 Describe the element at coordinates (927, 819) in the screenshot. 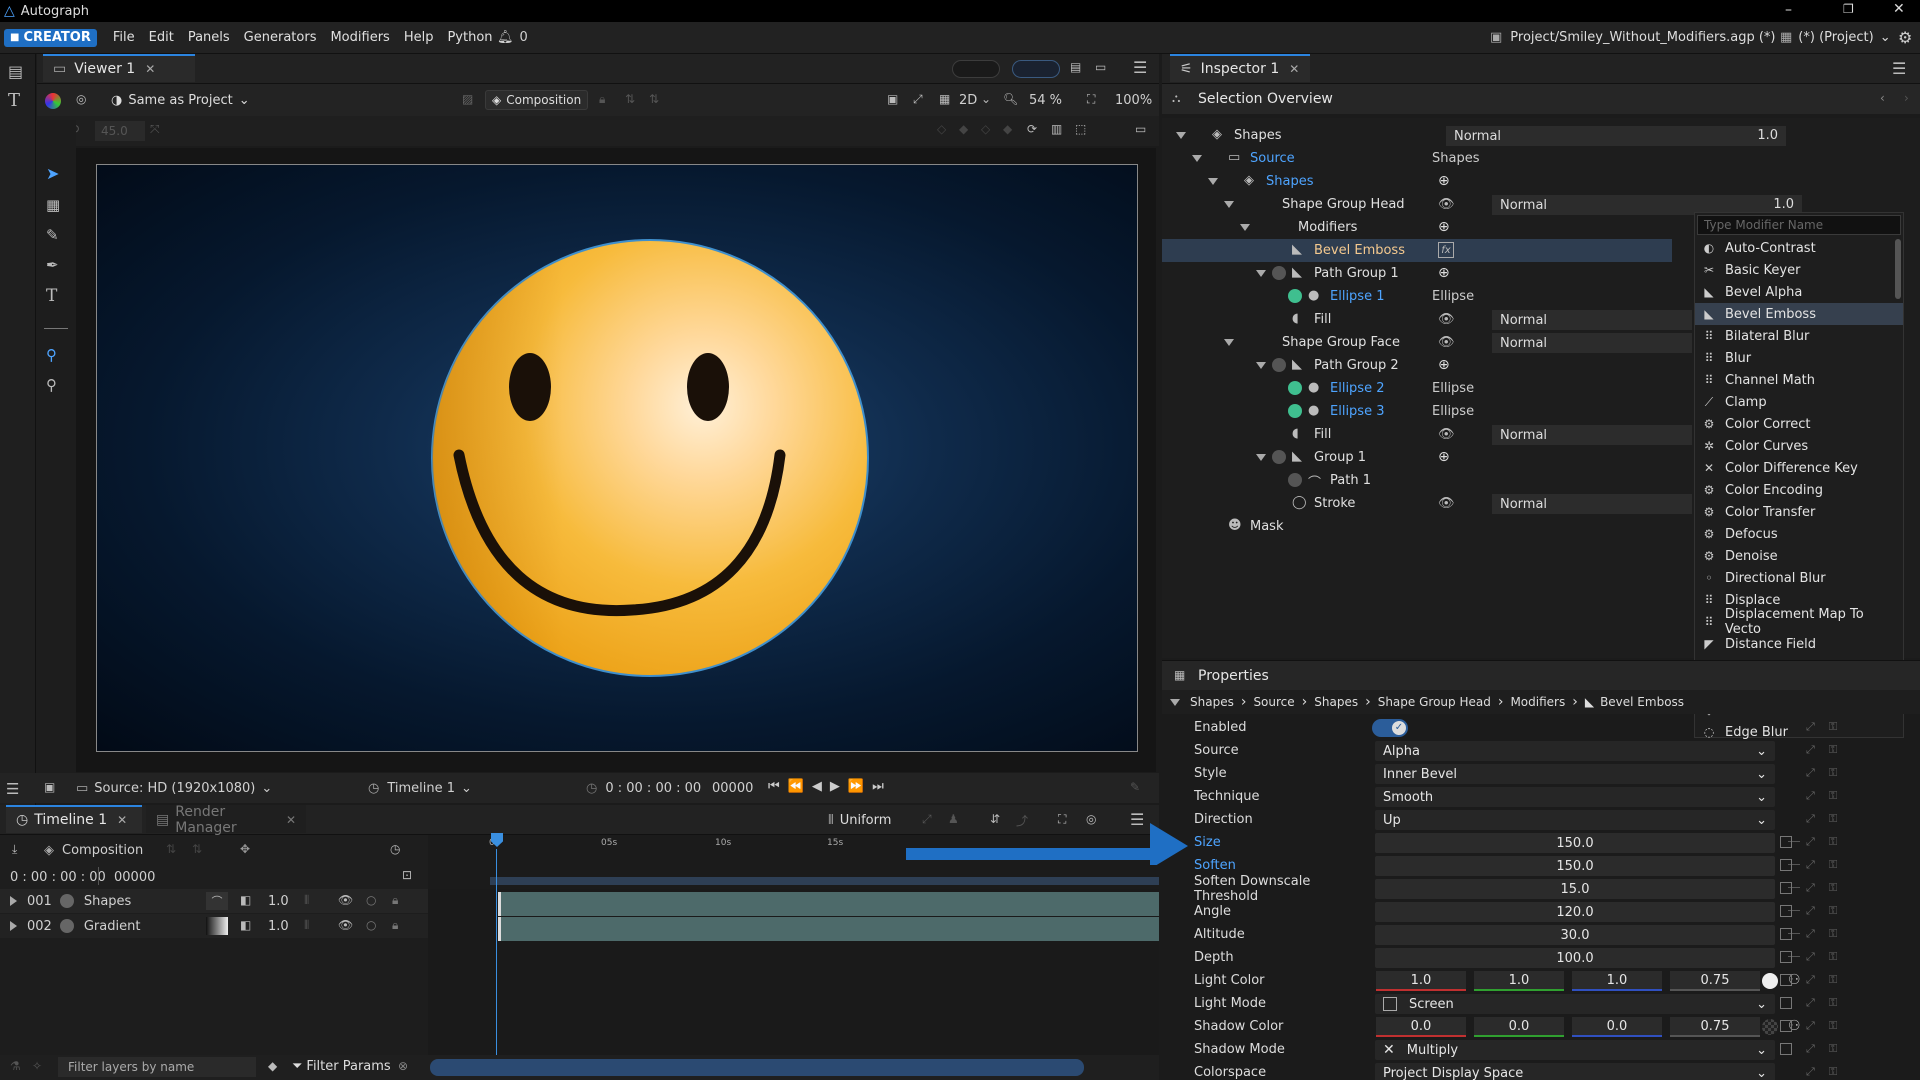

I see `keyframe-tool-icon: ⤢` at that location.